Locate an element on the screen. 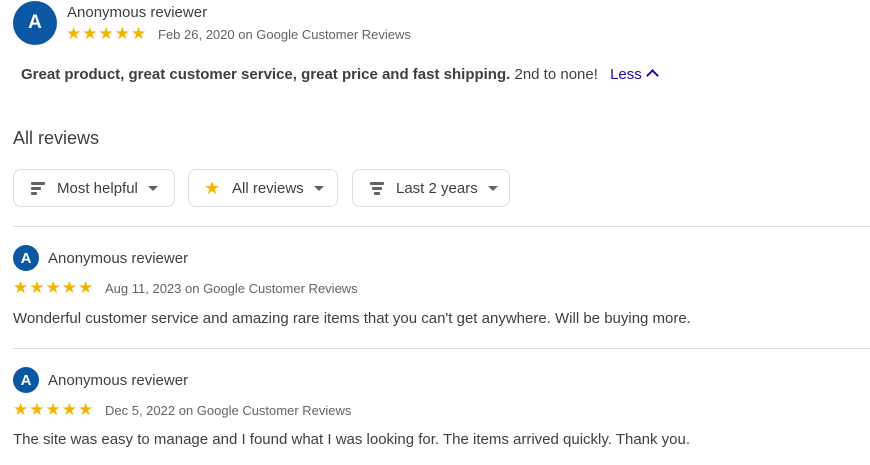 Image resolution: width=870 pixels, height=465 pixels. filter-icon is located at coordinates (377, 188).